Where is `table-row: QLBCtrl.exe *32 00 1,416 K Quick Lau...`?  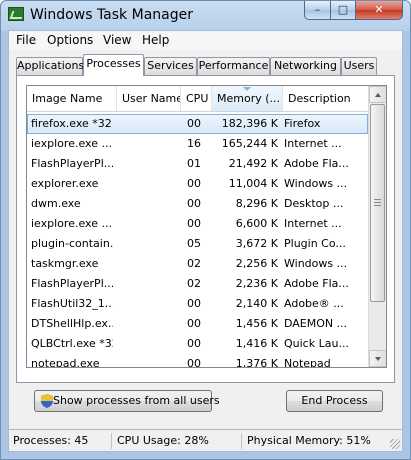
table-row: QLBCtrl.exe *32 00 1,416 K Quick Lau... is located at coordinates (197, 344).